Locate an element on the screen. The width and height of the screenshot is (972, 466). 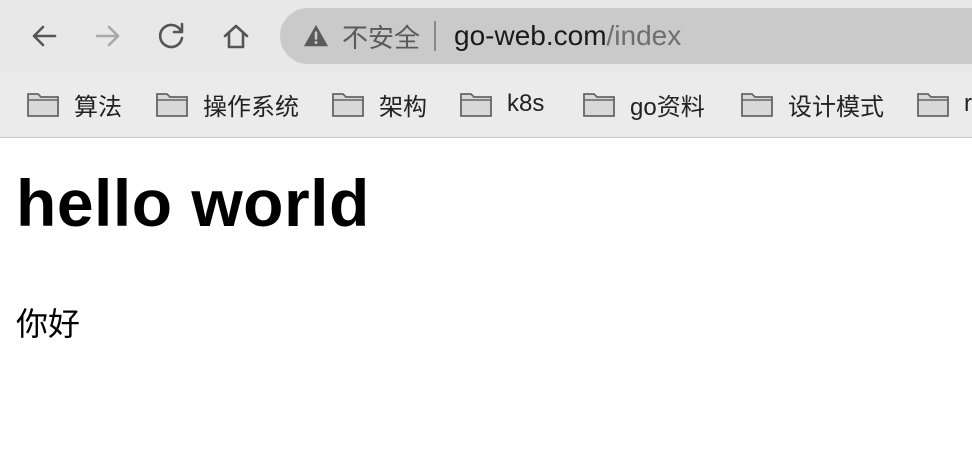
bookmark-operating-systems: 操作系统 is located at coordinates (227, 104).